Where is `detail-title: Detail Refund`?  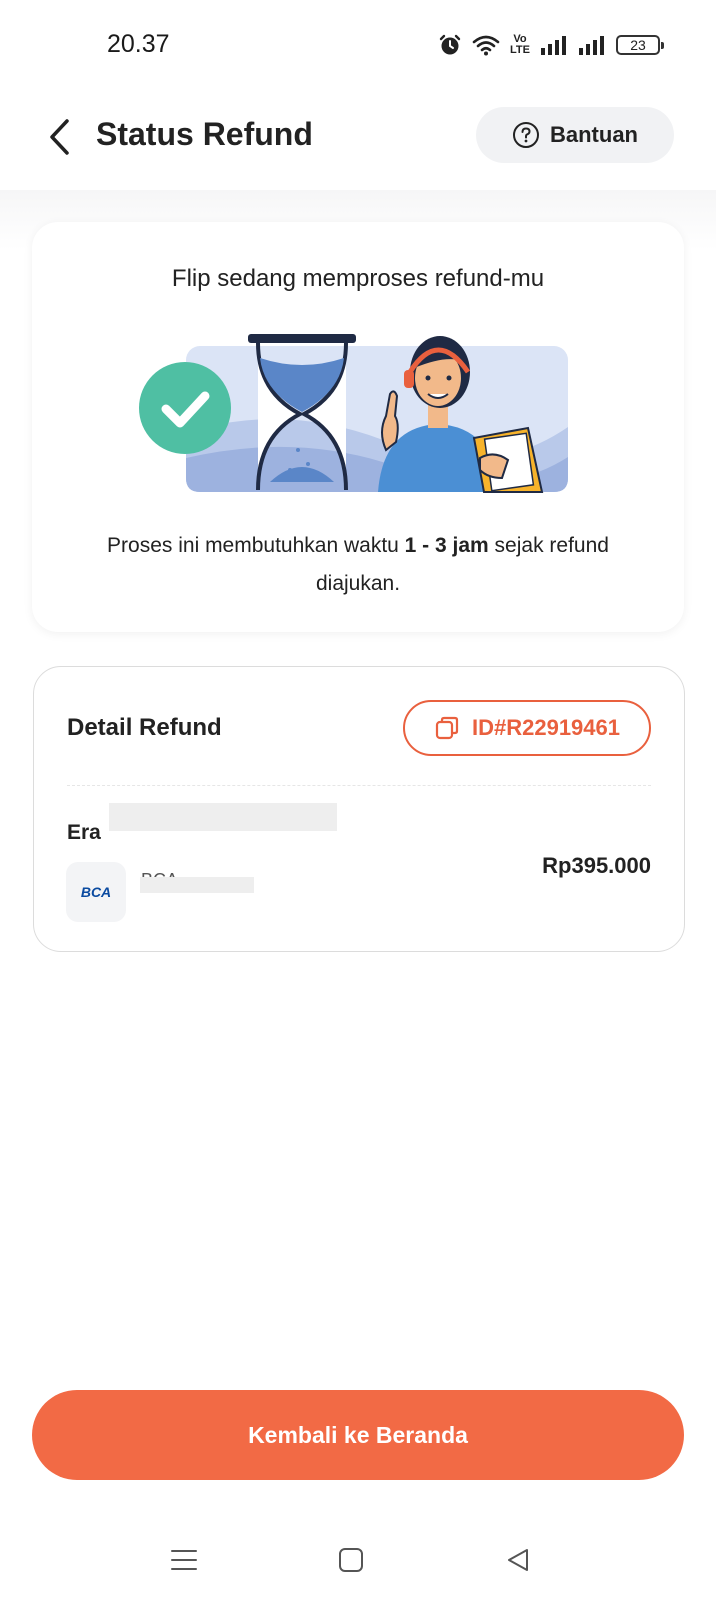 detail-title: Detail Refund is located at coordinates (144, 727).